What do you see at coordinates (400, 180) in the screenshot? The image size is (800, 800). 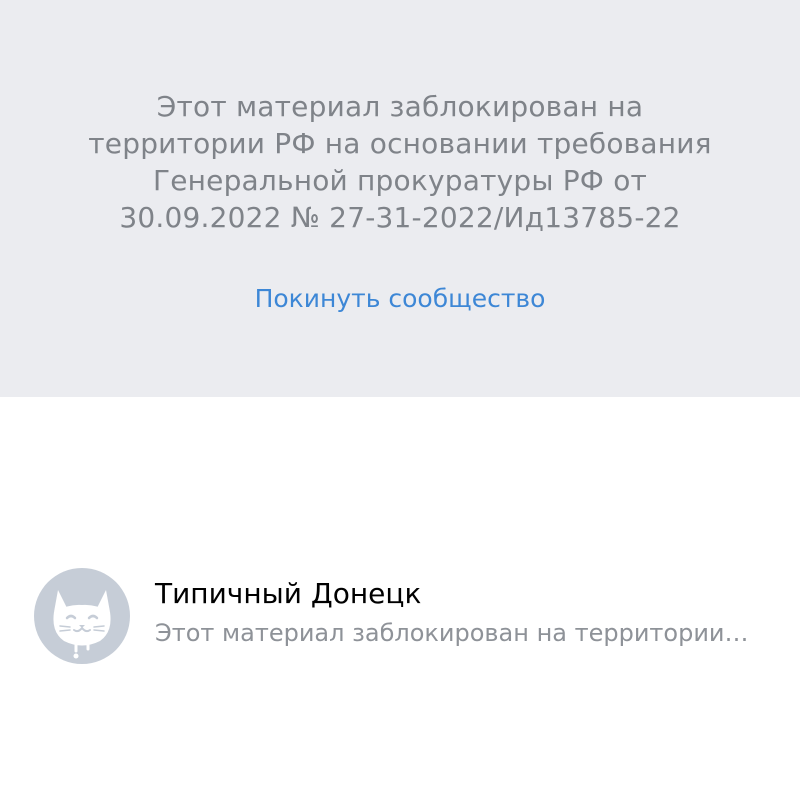 I see `blocked-notice-line: Генеральной прокуратуры РФ от` at bounding box center [400, 180].